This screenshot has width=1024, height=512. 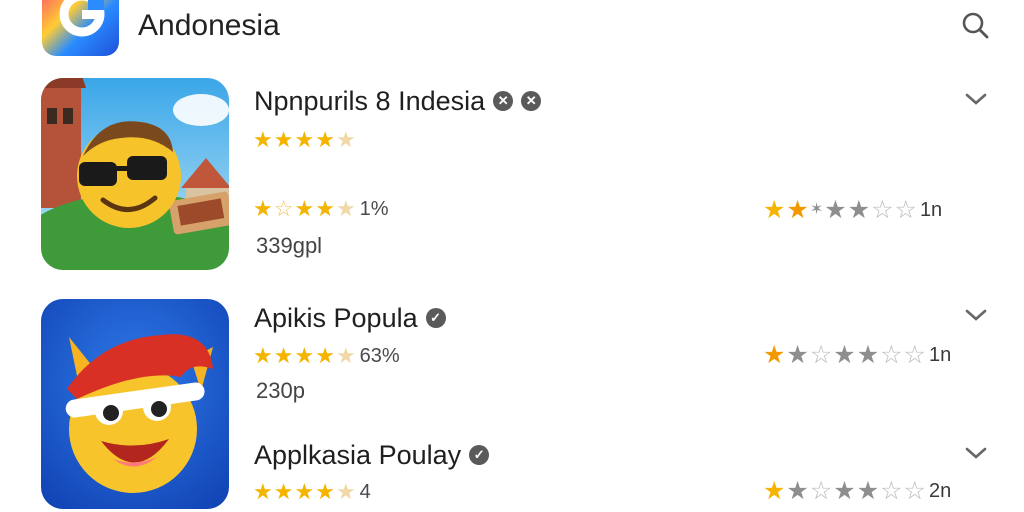 I want to click on app-rating-stars: ★ ★ ★ ★ ★, so click(x=304, y=139).